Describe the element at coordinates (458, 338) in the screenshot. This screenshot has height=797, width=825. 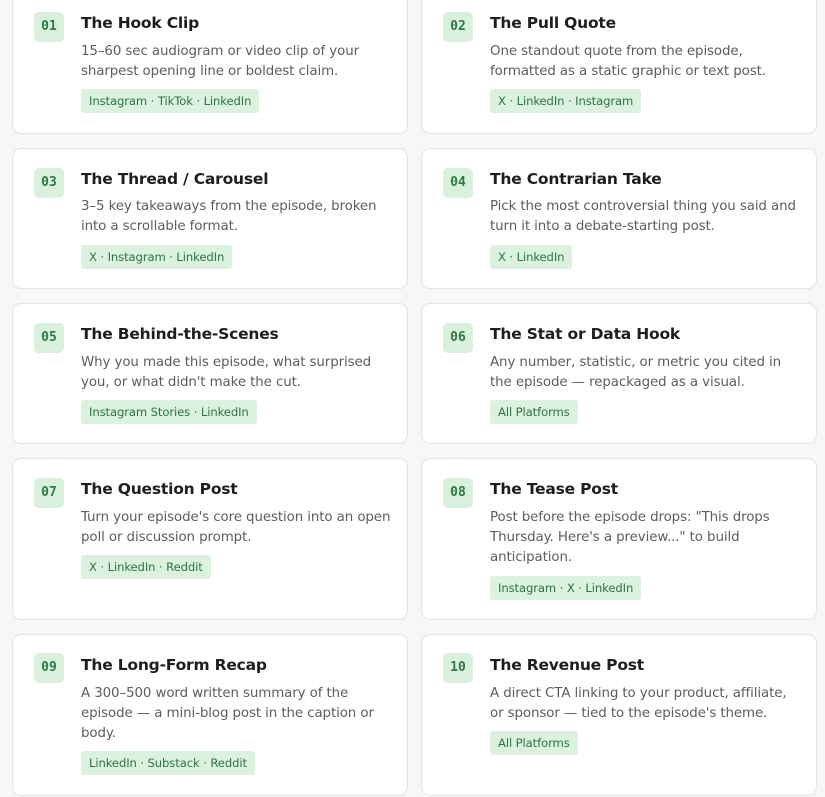
I see `card-number-badge: 06` at that location.